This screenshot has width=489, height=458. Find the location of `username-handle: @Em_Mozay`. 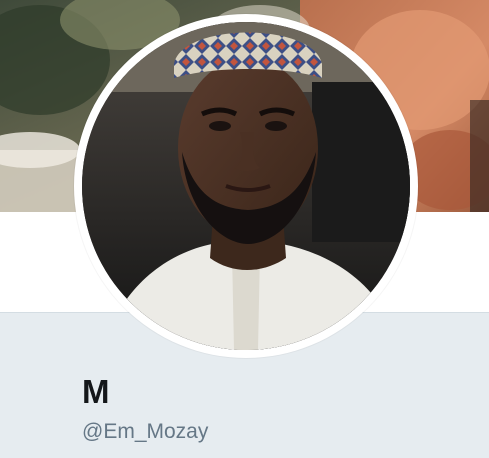

username-handle: @Em_Mozay is located at coordinates (145, 432).